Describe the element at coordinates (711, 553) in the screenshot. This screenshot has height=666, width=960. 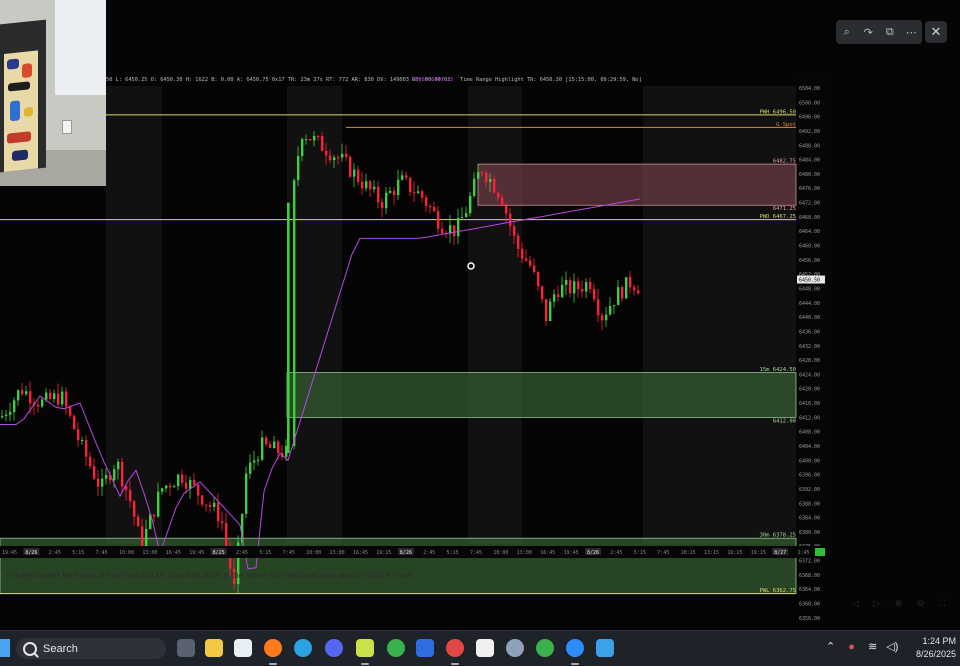
I see `time-tick: 13:15` at that location.